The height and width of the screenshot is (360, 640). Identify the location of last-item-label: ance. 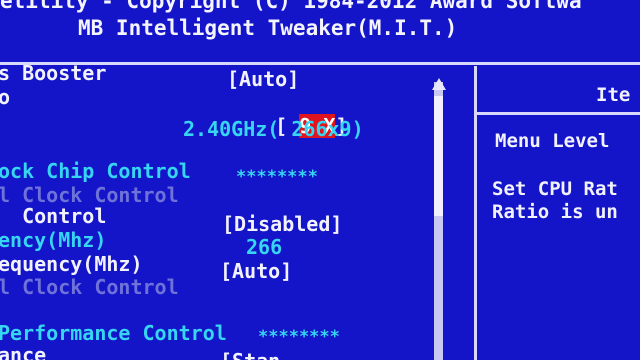
(23, 351).